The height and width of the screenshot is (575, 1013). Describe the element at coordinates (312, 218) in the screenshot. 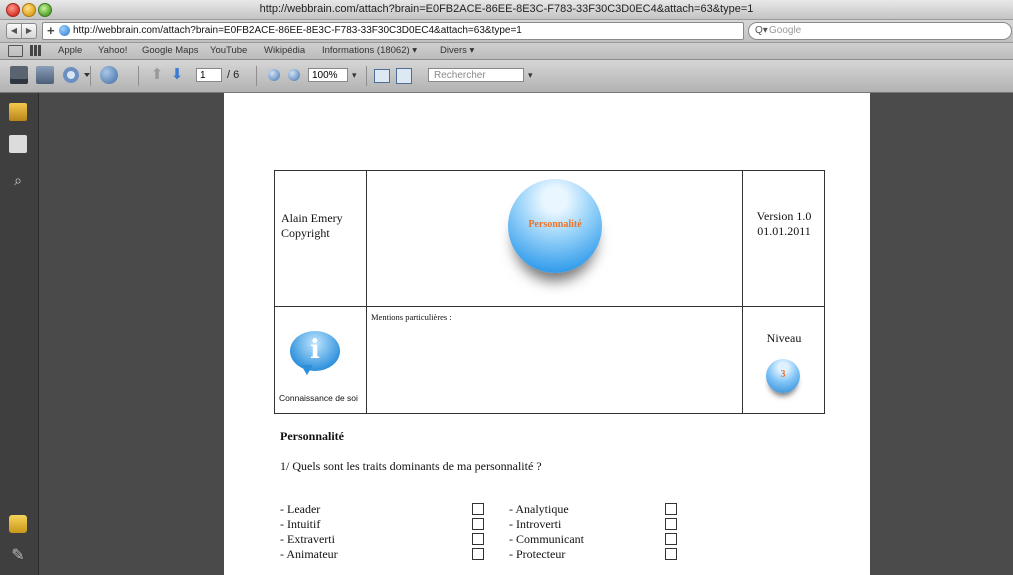

I see `author-name: Alain Emery` at that location.